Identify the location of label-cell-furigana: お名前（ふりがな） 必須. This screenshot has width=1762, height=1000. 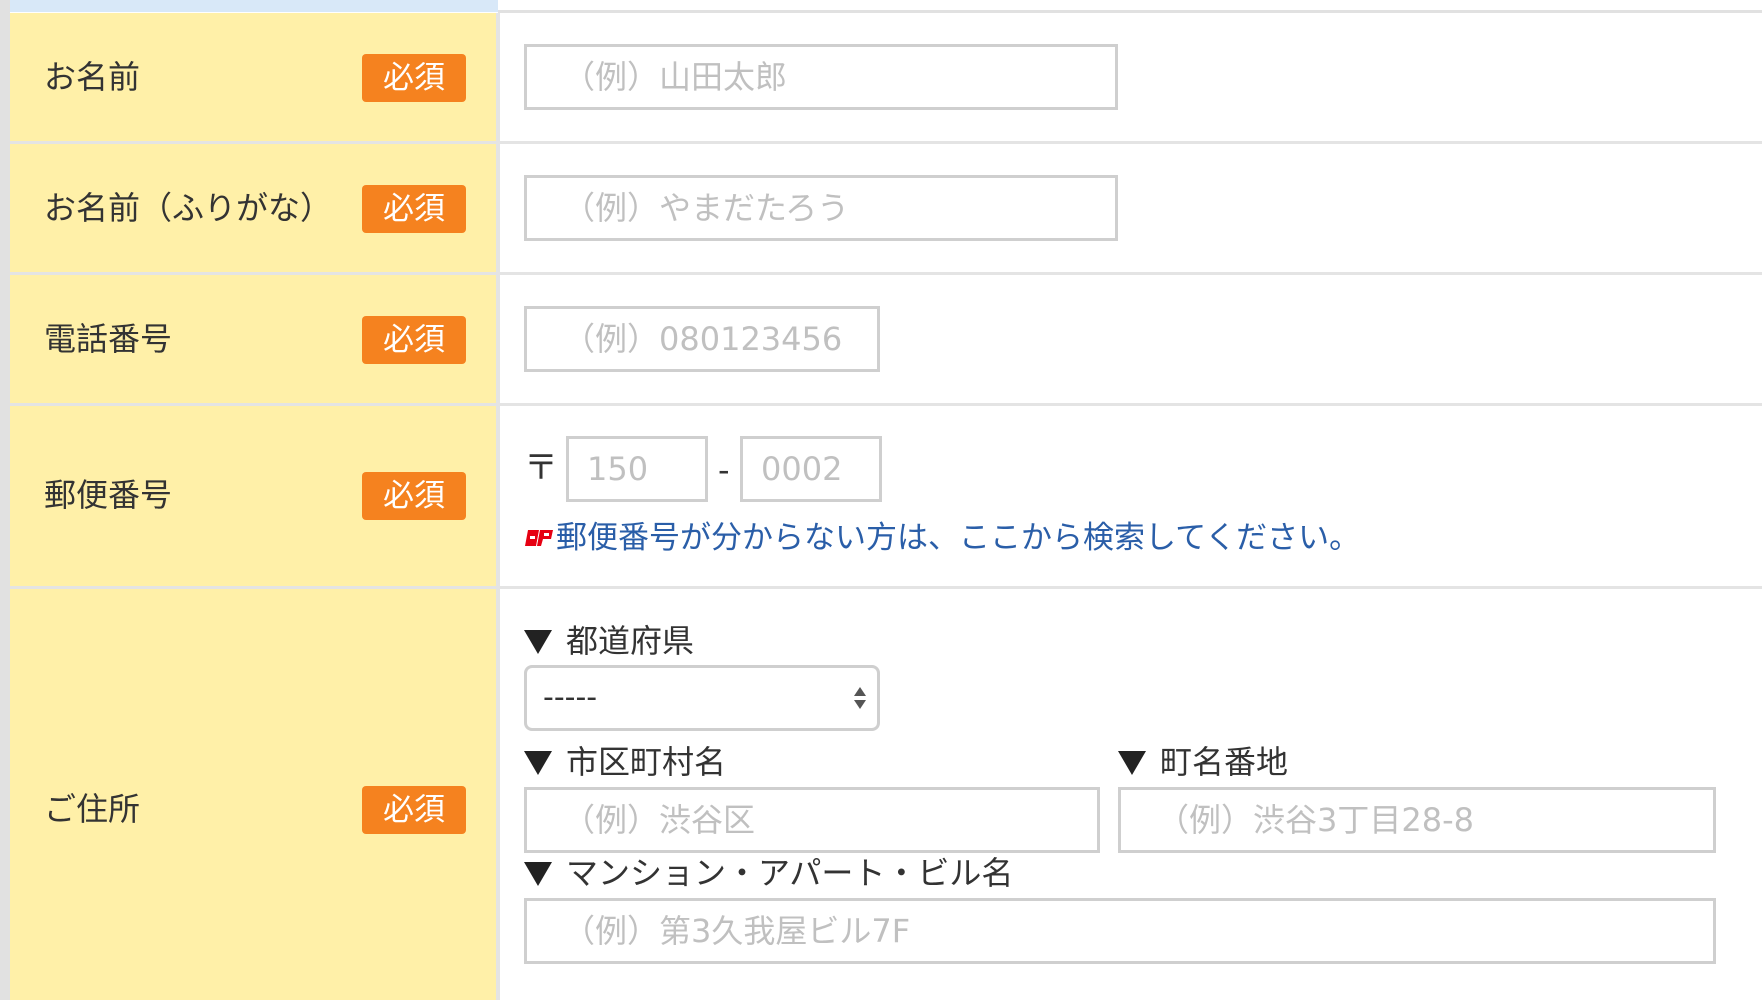
(255, 208).